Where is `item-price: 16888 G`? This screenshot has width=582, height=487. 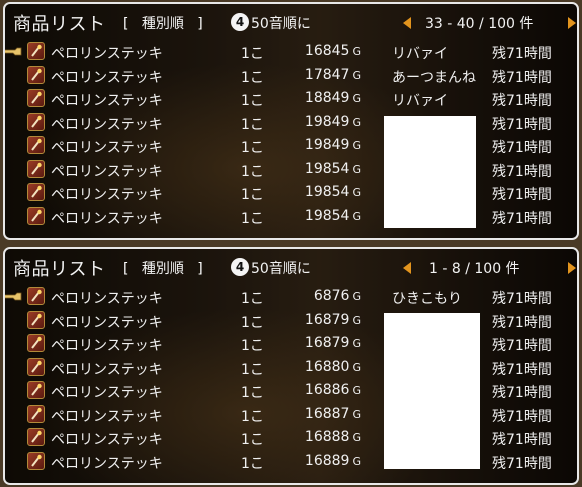
item-price: 16888 G is located at coordinates (332, 437).